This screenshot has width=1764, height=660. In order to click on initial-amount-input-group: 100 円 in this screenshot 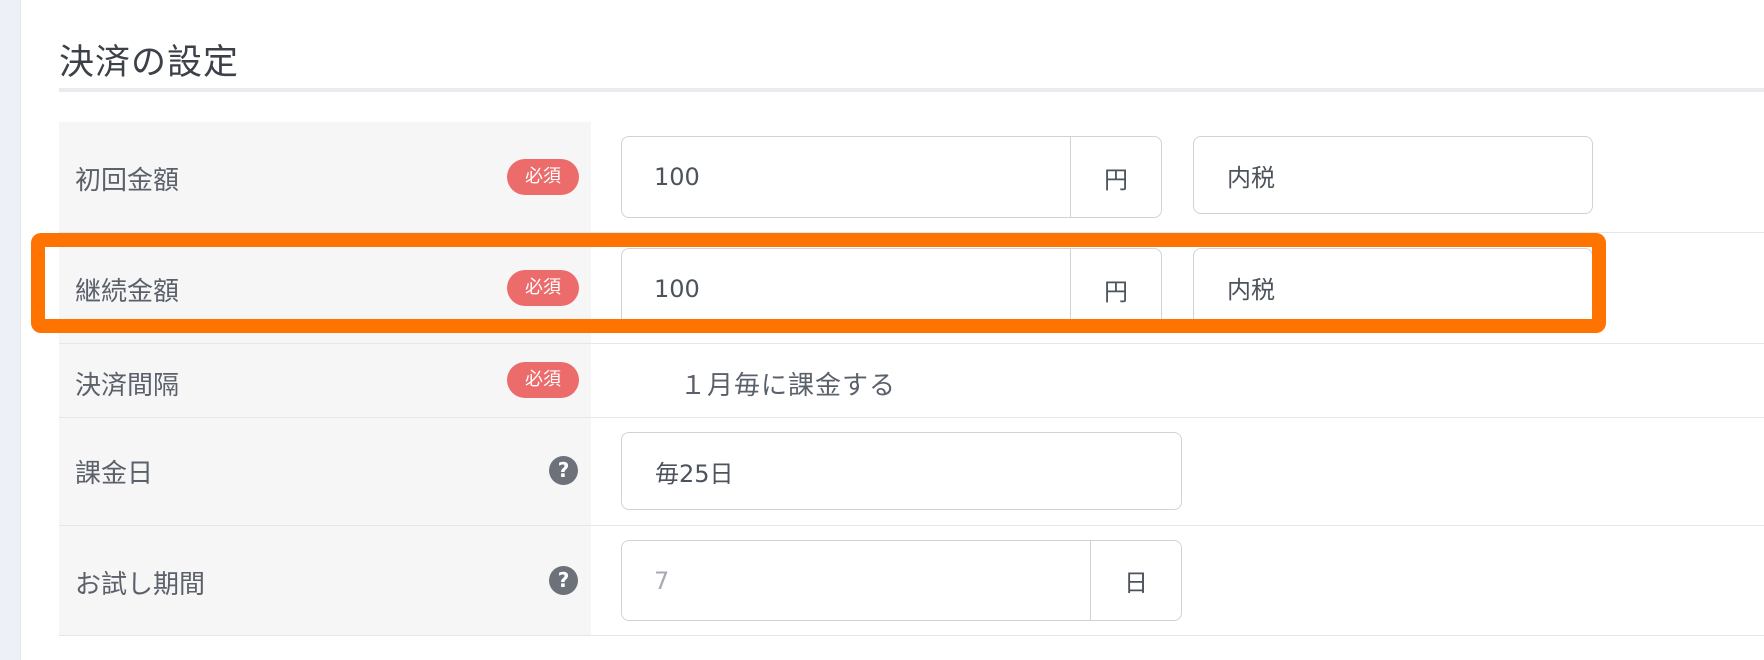, I will do `click(891, 177)`.